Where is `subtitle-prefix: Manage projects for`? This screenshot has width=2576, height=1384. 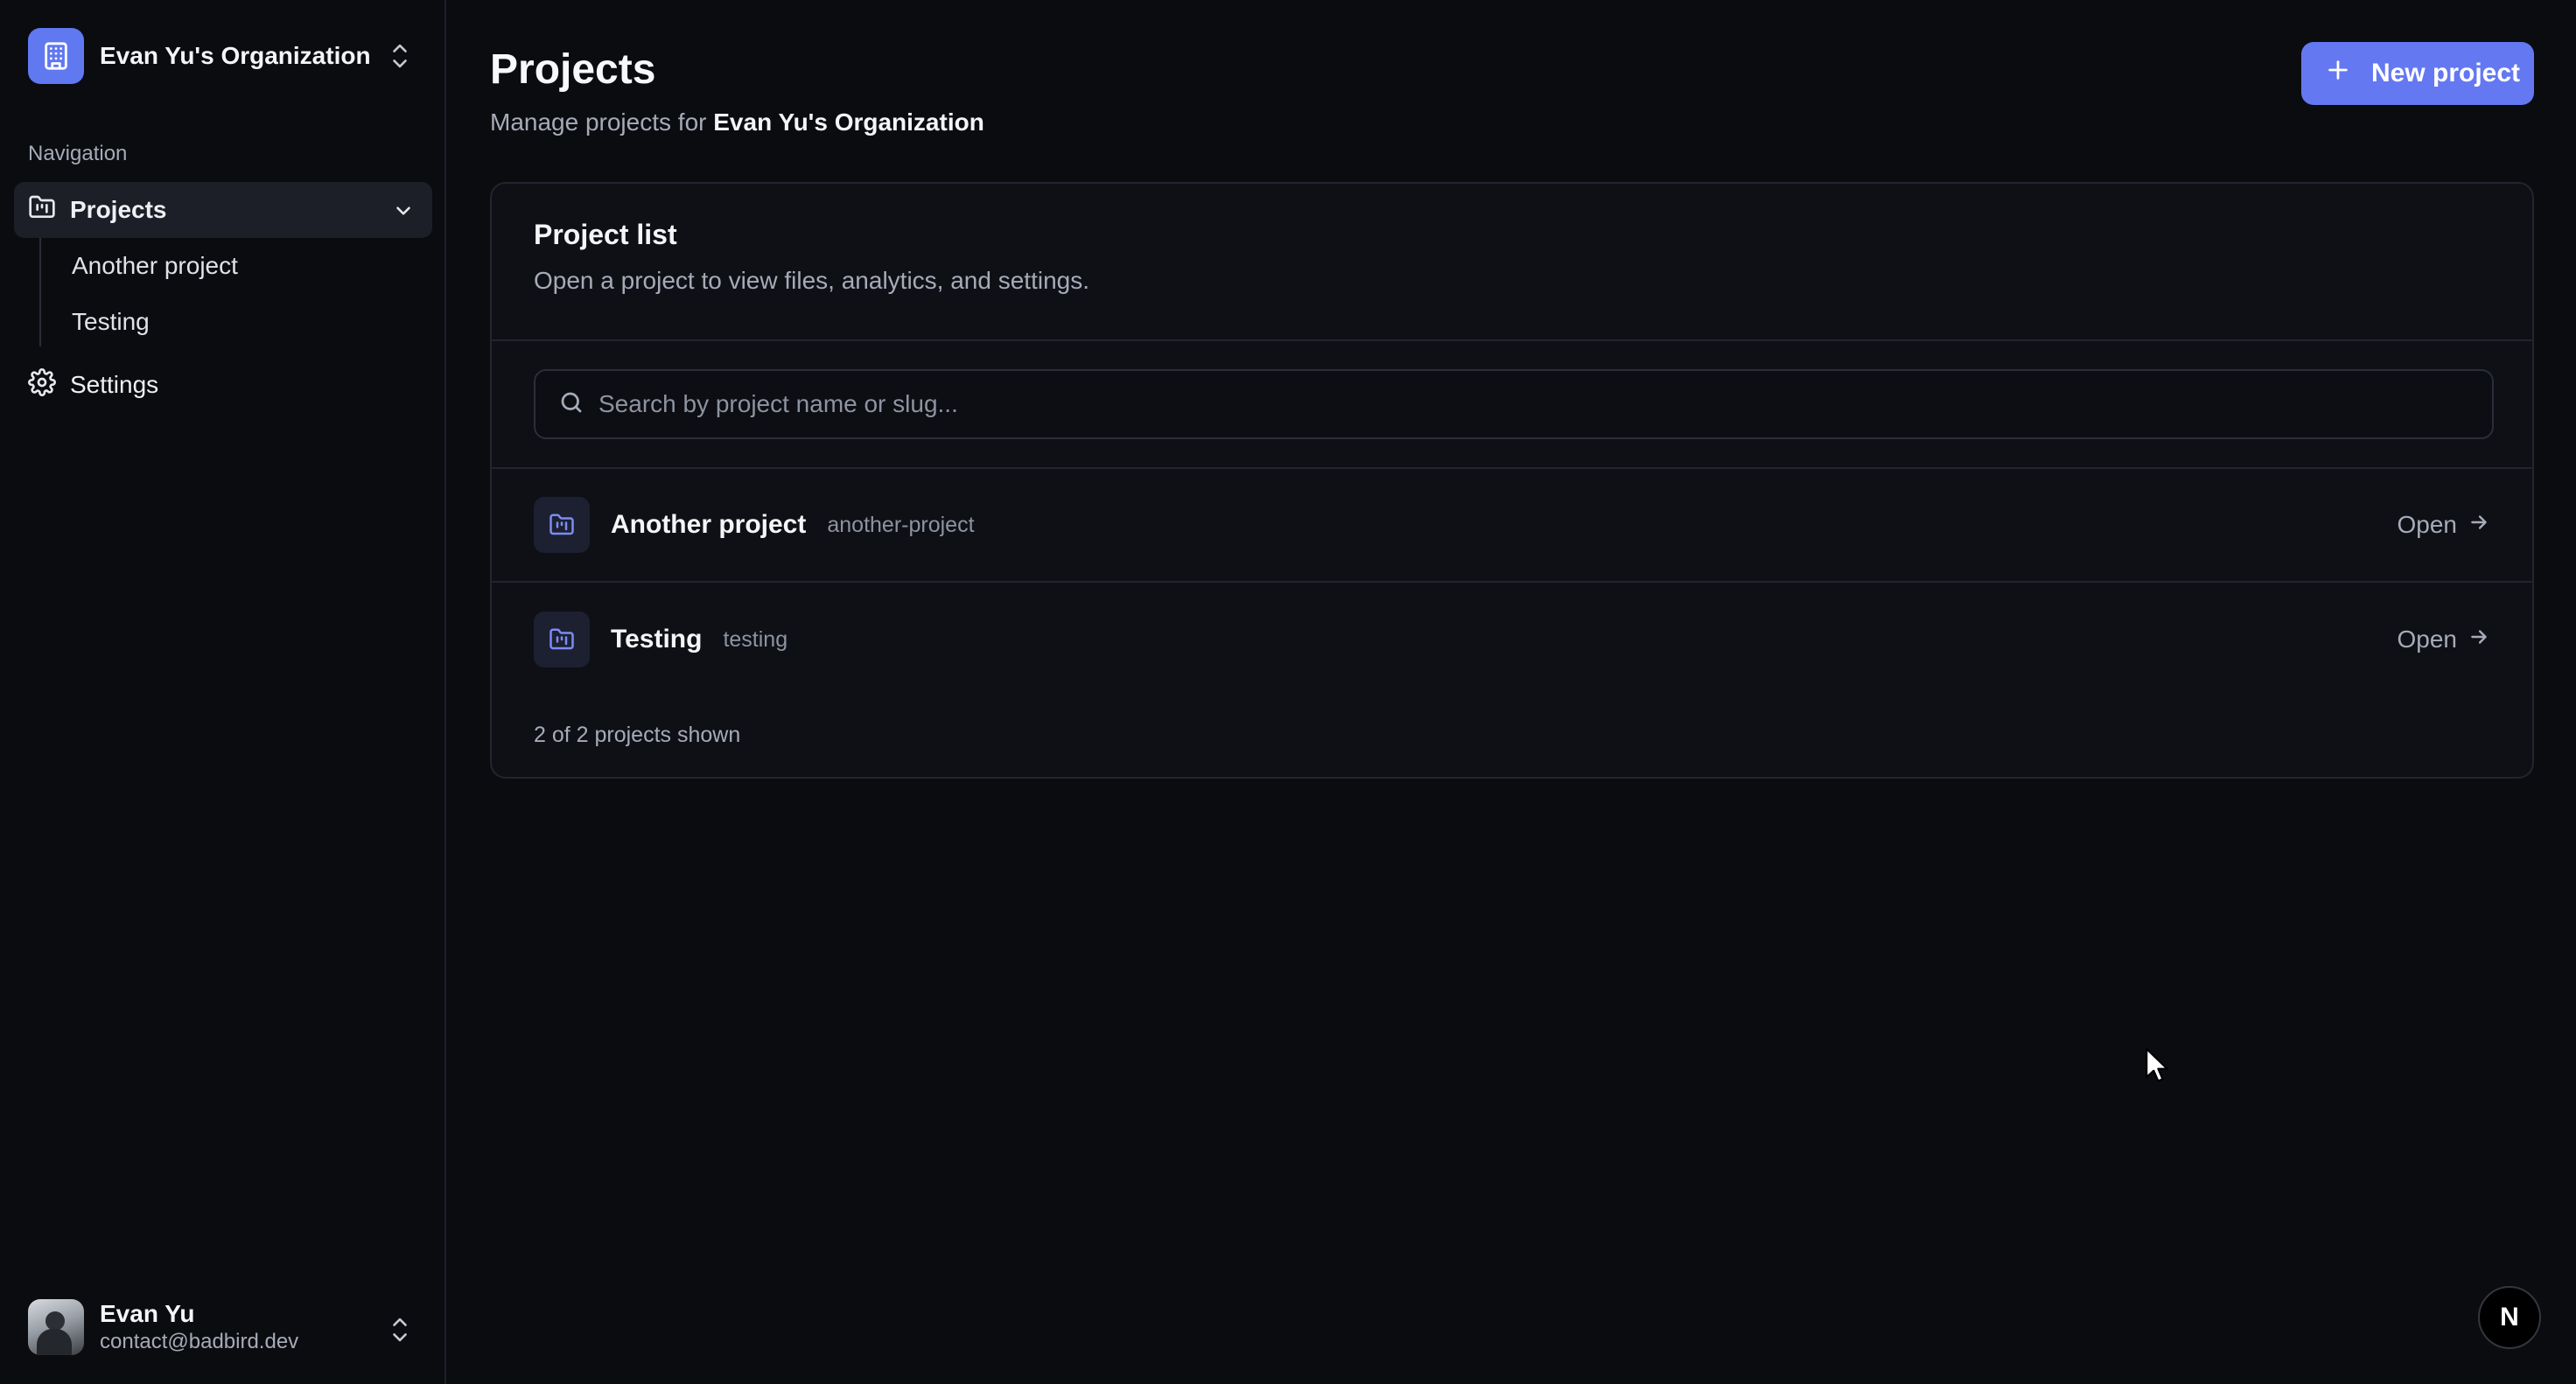 subtitle-prefix: Manage projects for is located at coordinates (598, 122).